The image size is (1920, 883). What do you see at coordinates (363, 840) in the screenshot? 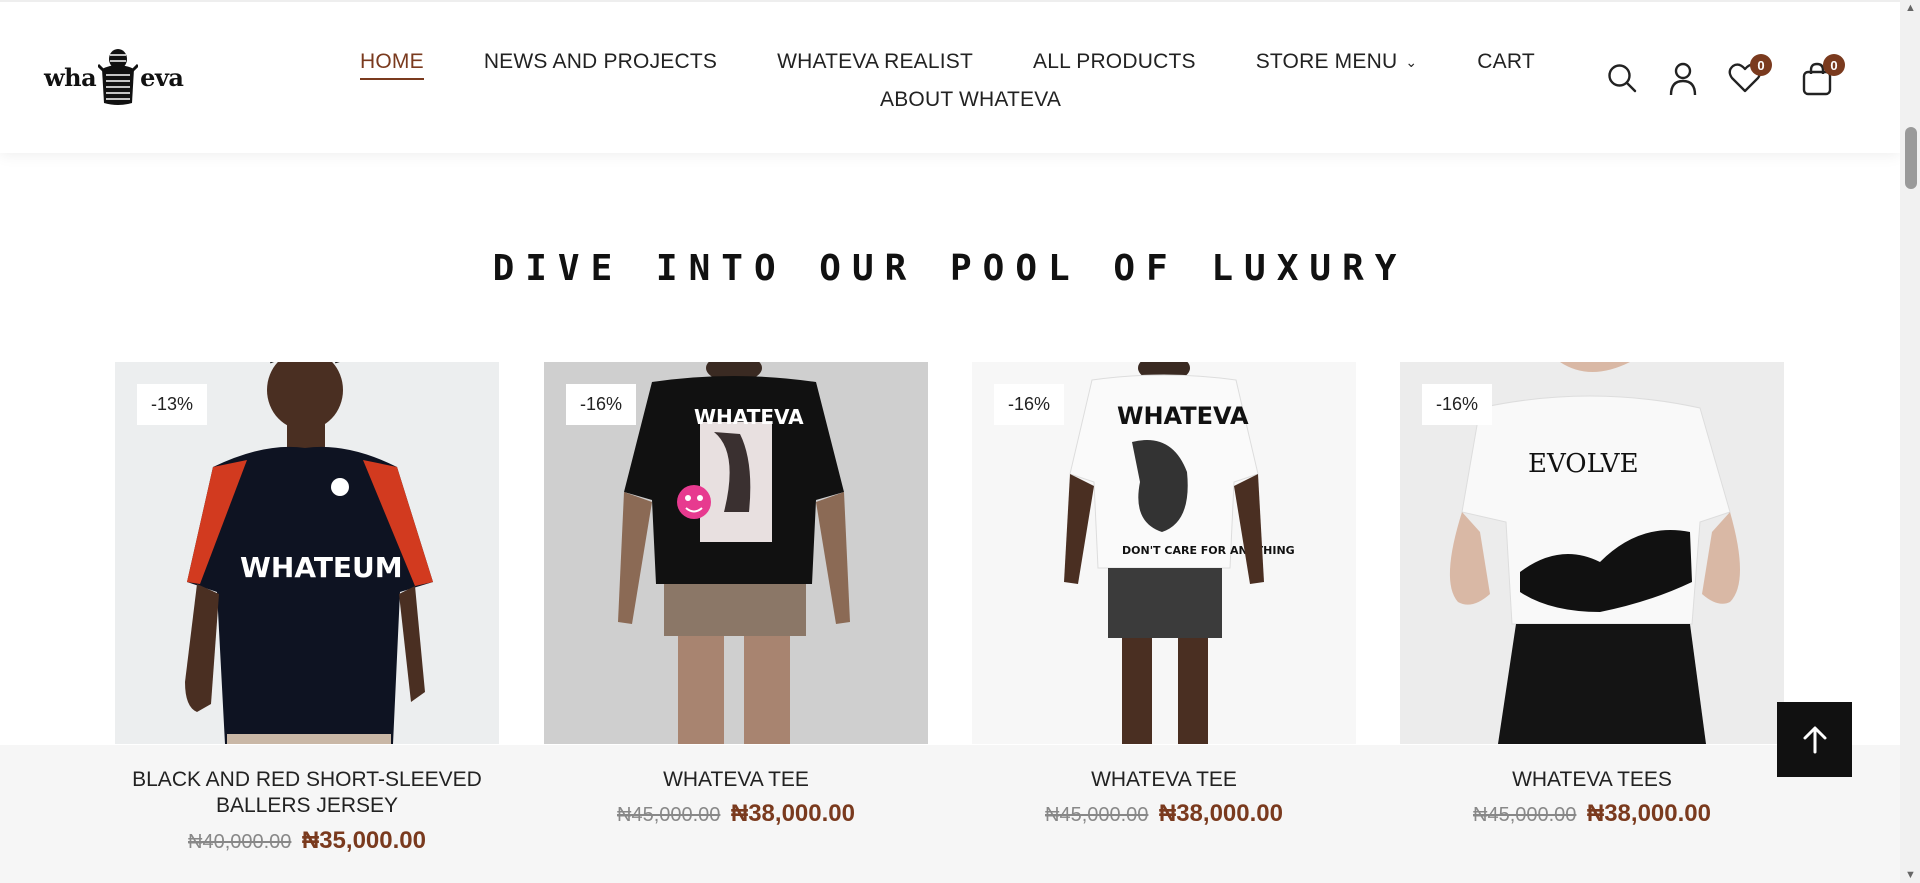
I see `sale-price: ₦35,000.00` at bounding box center [363, 840].